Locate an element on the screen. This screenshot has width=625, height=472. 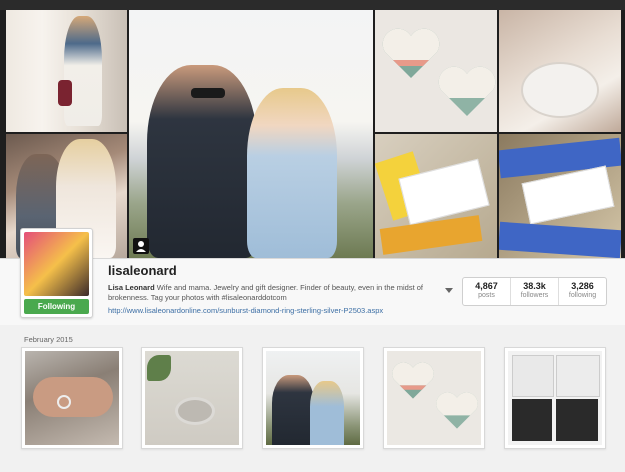
ring-on-hand-image is located at coordinates (72, 398).